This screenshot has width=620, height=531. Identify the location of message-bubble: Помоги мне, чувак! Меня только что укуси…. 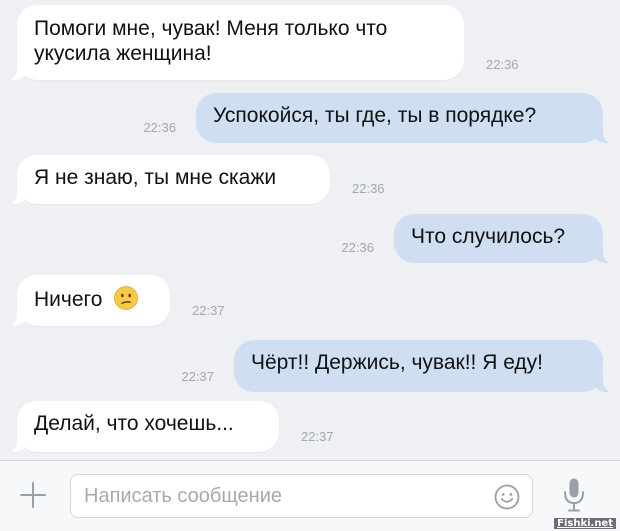
(234, 42).